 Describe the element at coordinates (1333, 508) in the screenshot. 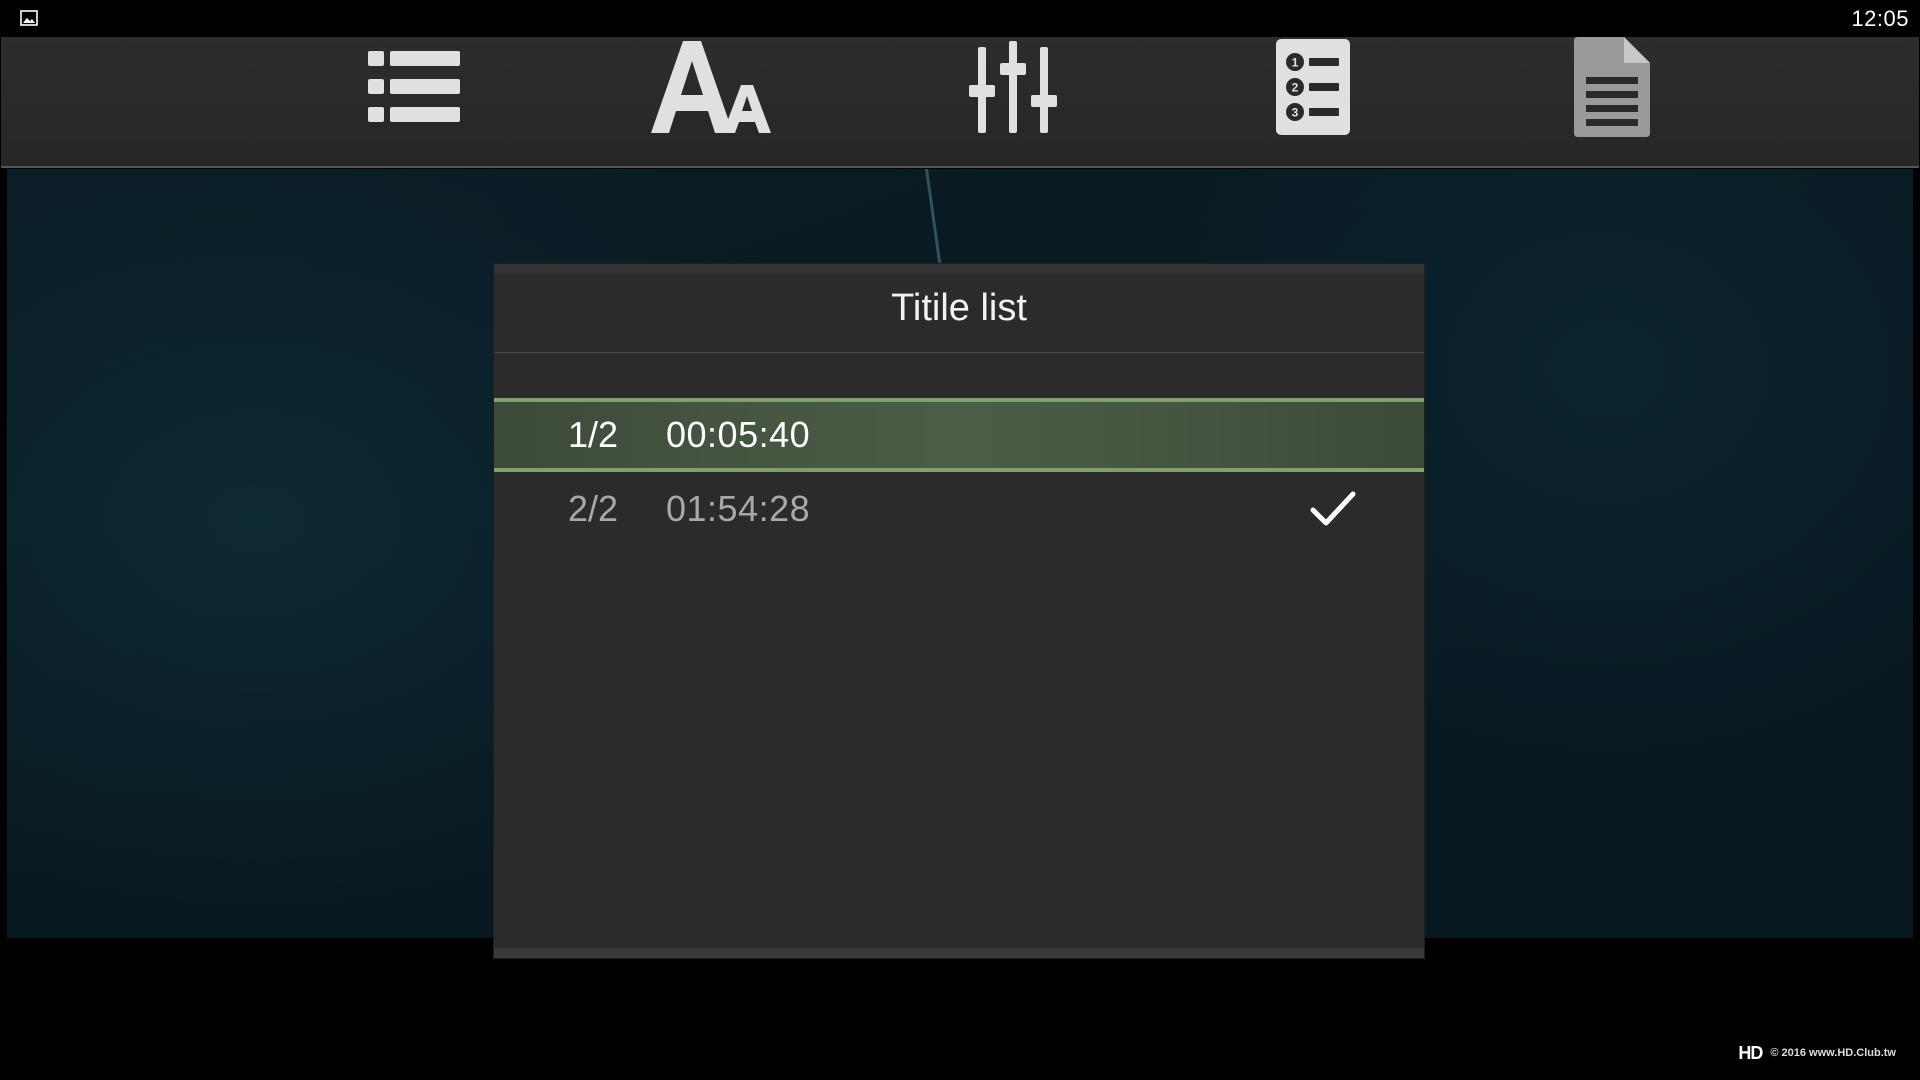

I see `check-icon` at that location.